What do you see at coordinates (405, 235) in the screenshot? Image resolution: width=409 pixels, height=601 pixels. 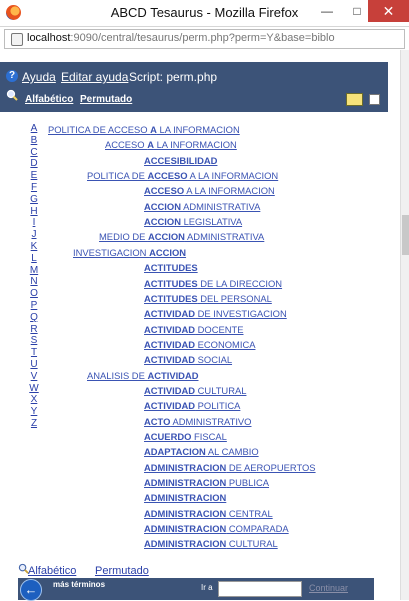 I see `scrollbar-thumb` at bounding box center [405, 235].